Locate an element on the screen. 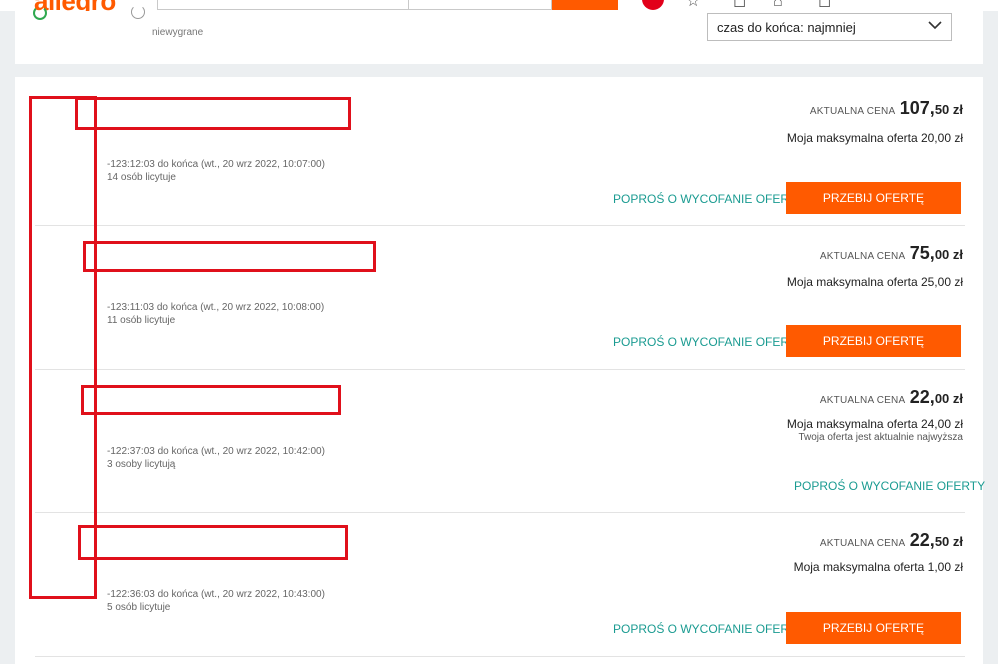  current-price: AKTUALNA CENA 107,50 zł is located at coordinates (886, 108).